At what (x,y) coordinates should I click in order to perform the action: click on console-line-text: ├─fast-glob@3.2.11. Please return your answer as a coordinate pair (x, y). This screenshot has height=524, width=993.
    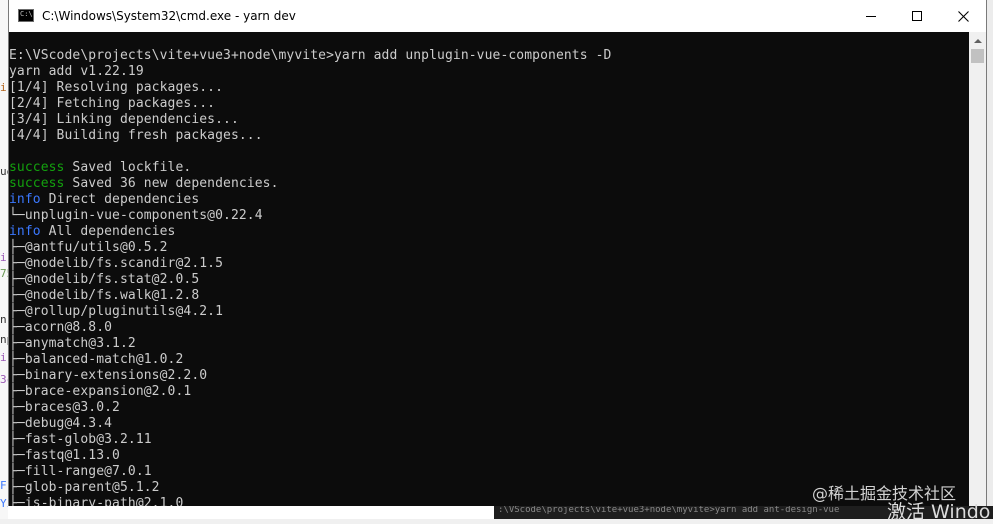
    Looking at the image, I should click on (80, 439).